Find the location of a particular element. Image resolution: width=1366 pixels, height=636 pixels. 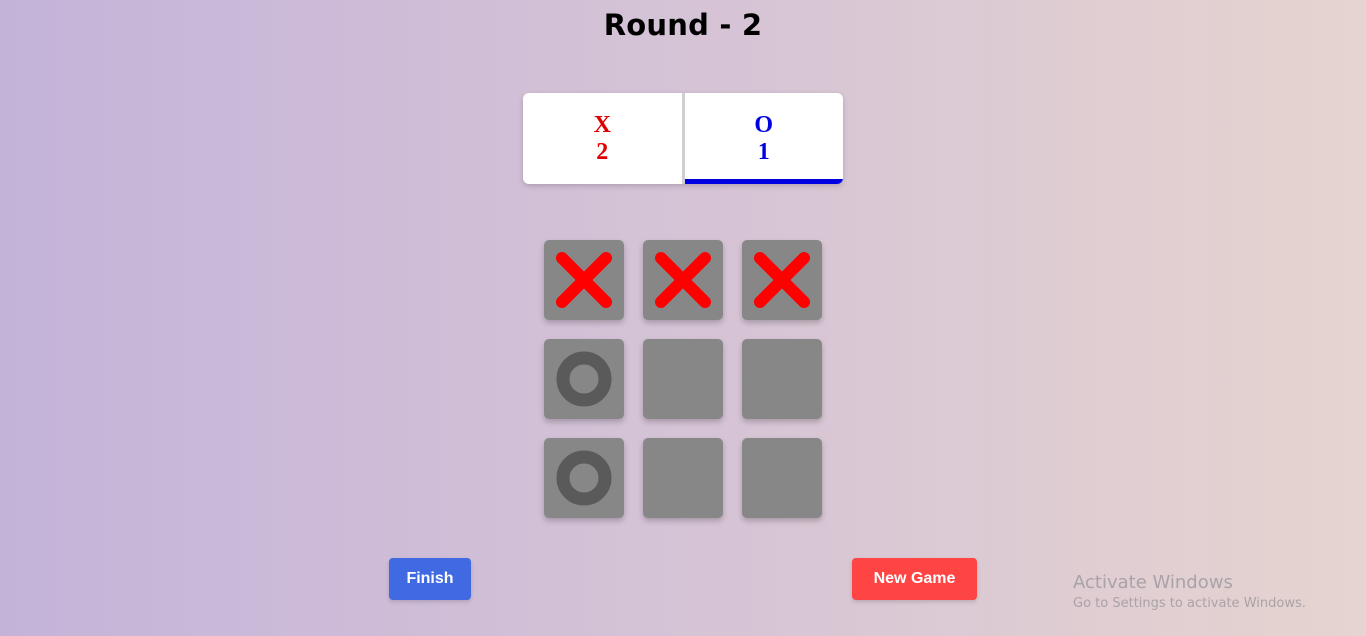

score-panel-o: O 1 is located at coordinates (764, 138).